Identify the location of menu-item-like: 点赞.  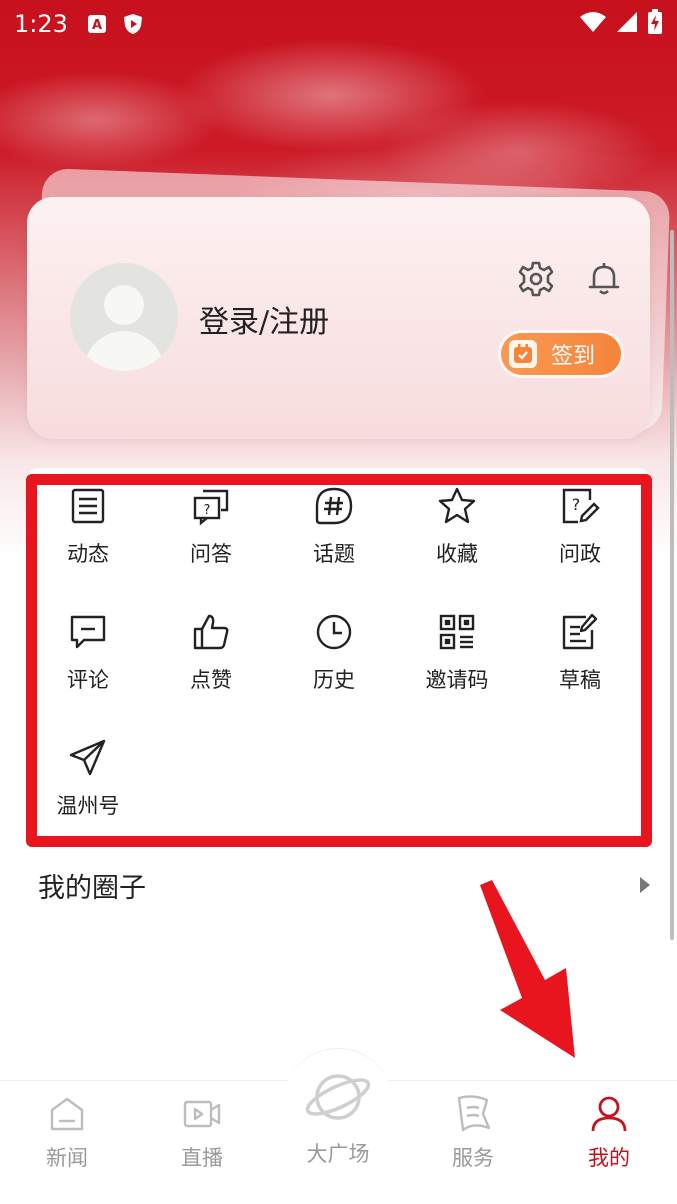
(211, 662).